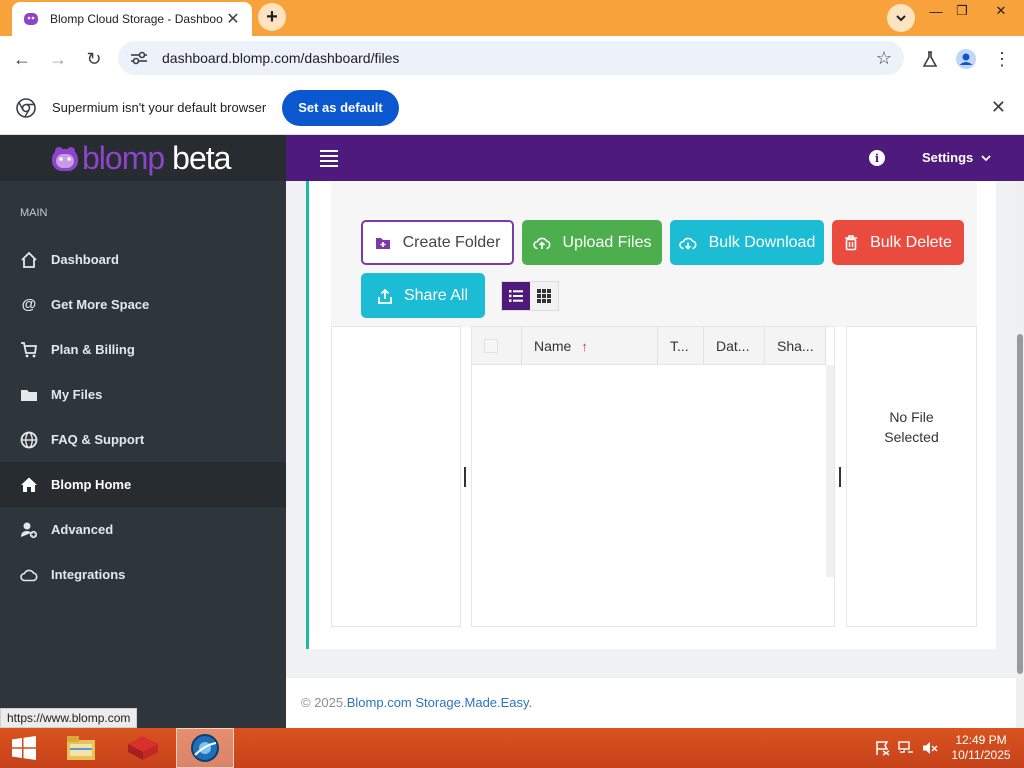  I want to click on no-file-line1: No File, so click(911, 417).